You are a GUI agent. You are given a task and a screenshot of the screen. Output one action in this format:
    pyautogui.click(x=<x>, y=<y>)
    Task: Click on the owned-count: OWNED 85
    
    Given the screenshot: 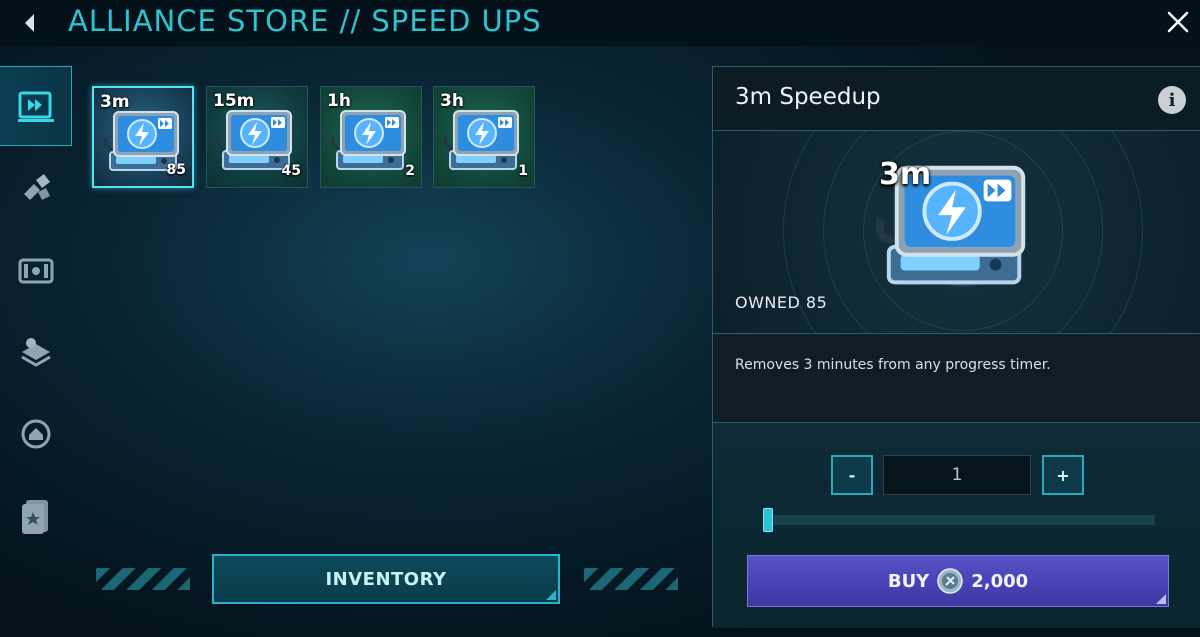 What is the action you would take?
    pyautogui.click(x=781, y=302)
    